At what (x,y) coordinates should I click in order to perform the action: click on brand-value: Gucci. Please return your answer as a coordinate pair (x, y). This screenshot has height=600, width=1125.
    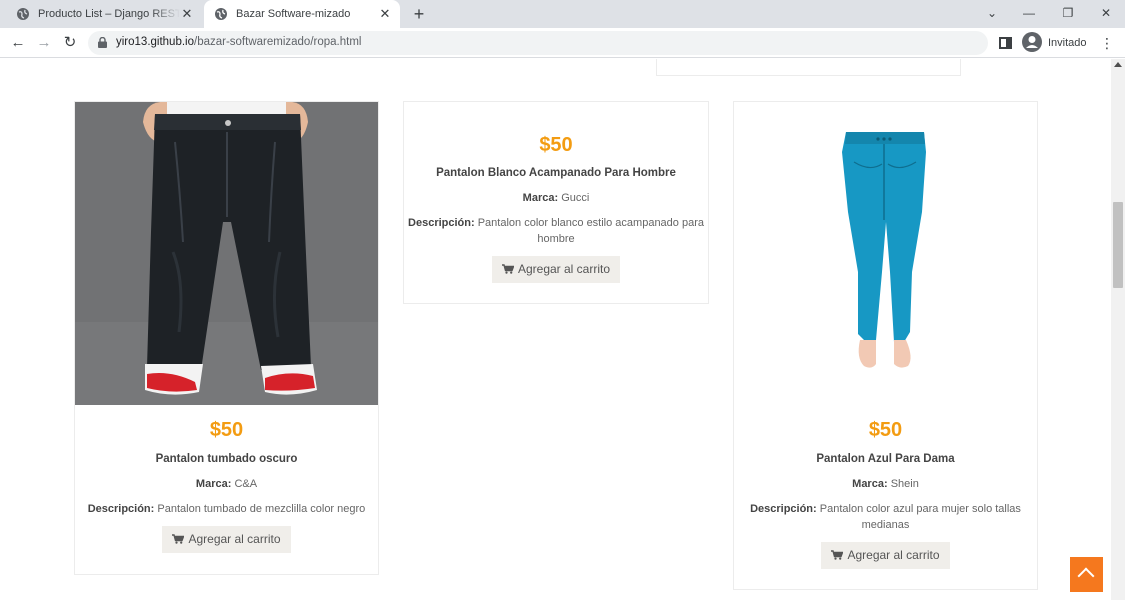
    Looking at the image, I should click on (575, 198).